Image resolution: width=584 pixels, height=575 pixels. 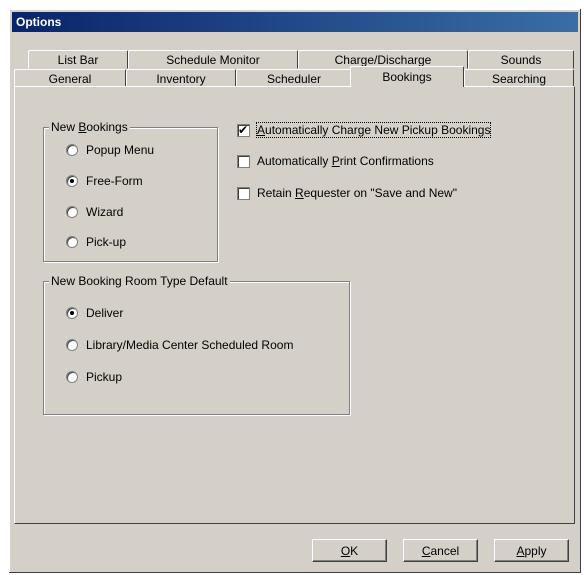 I want to click on tab-label: Sounds, so click(x=521, y=59).